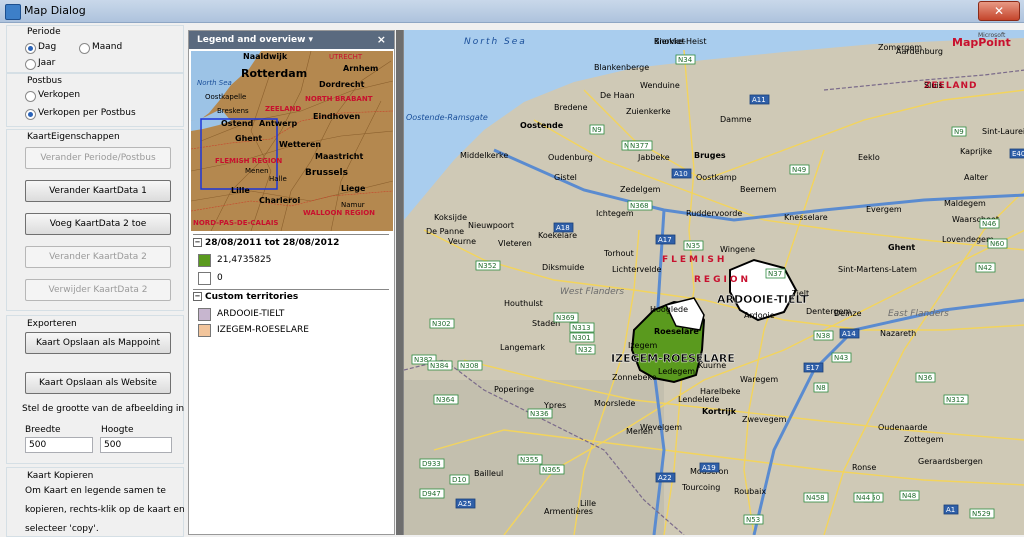 This screenshot has height=537, width=1024. I want to click on legend-swatch-ardooie, so click(204, 314).